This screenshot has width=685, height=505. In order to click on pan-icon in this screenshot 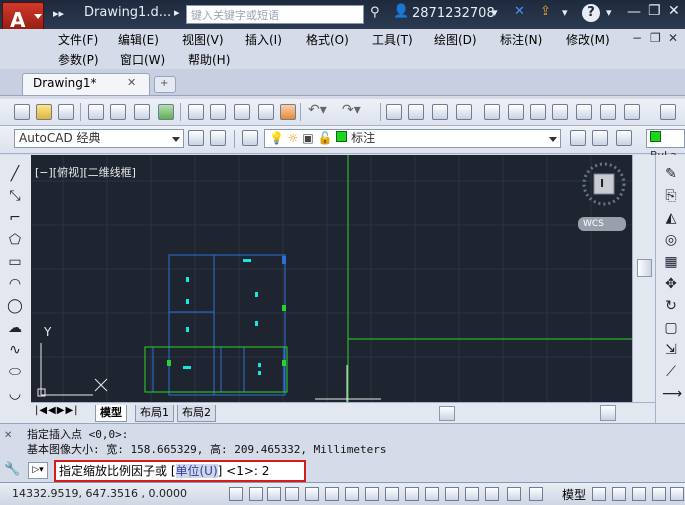, I will do `click(394, 112)`.